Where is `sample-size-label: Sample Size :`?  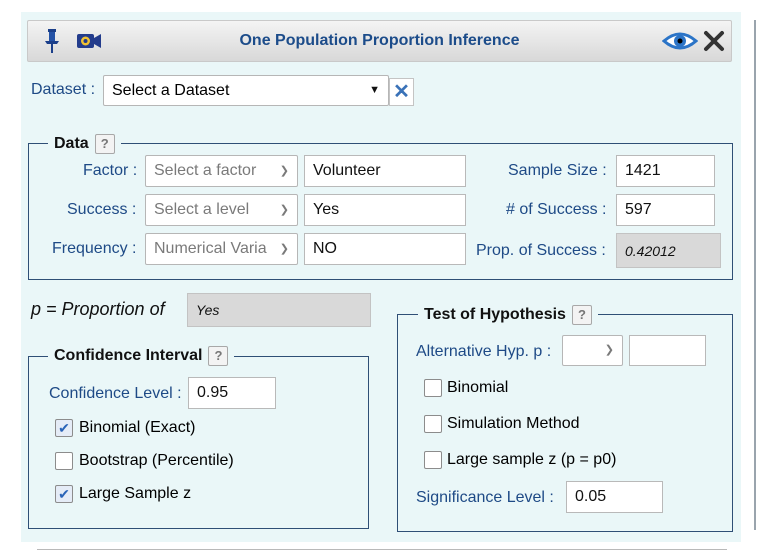 sample-size-label: Sample Size : is located at coordinates (557, 170).